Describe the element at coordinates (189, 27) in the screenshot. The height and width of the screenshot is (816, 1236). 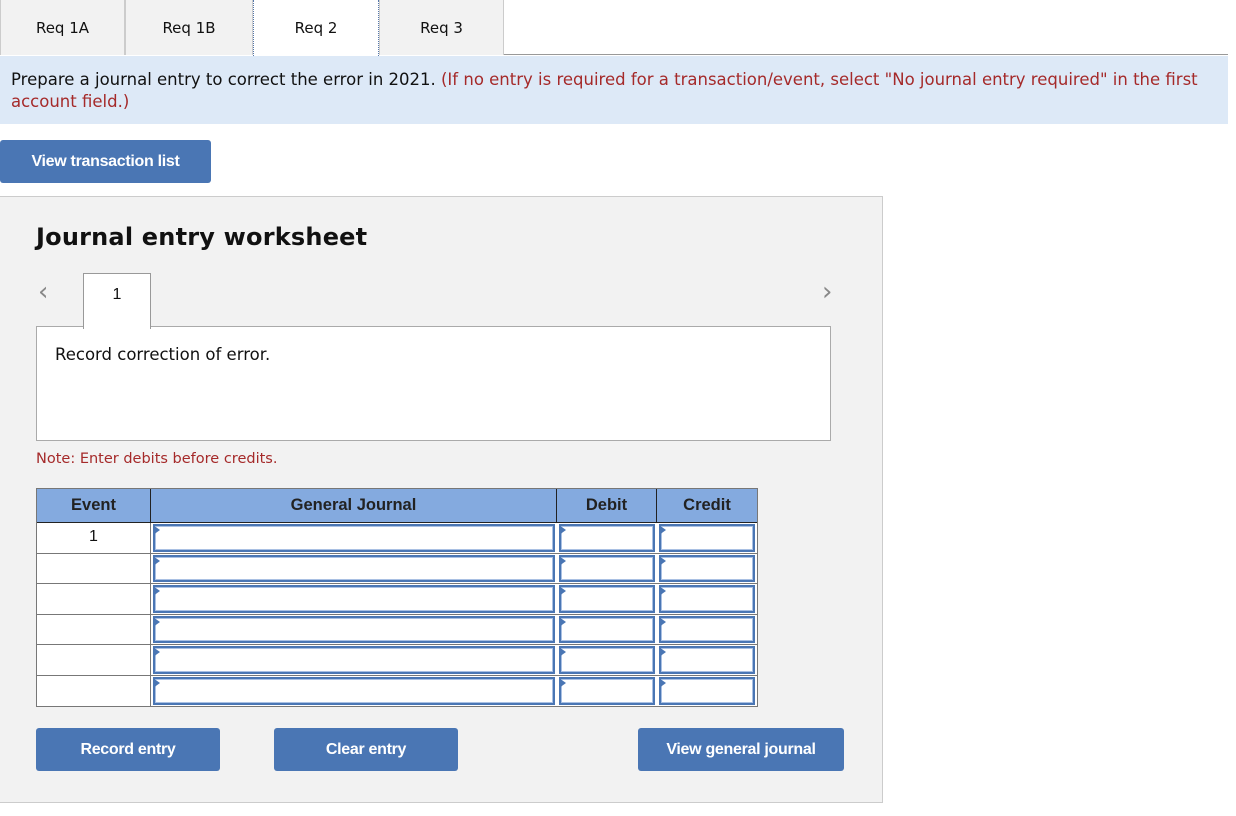
I see `tab-req-1b: Req 1B` at that location.